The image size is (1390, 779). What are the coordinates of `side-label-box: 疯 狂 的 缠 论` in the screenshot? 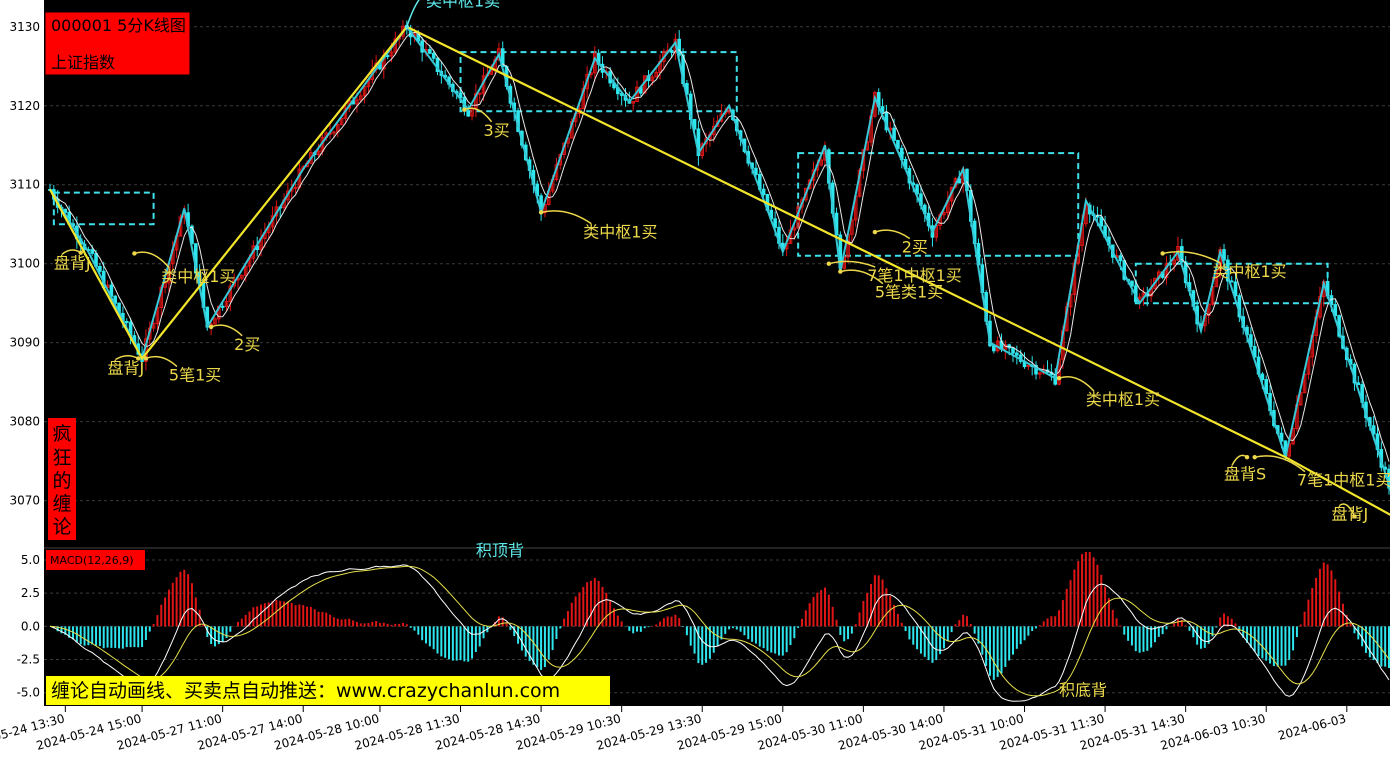 It's located at (62, 479).